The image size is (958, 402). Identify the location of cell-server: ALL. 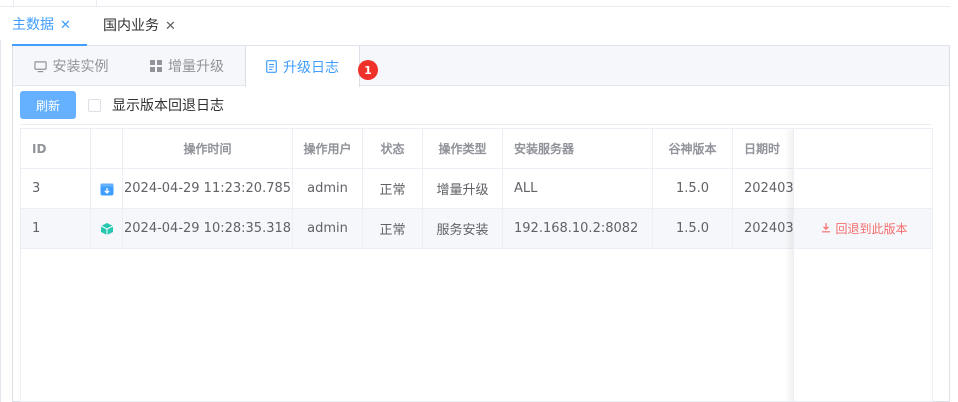
(578, 188).